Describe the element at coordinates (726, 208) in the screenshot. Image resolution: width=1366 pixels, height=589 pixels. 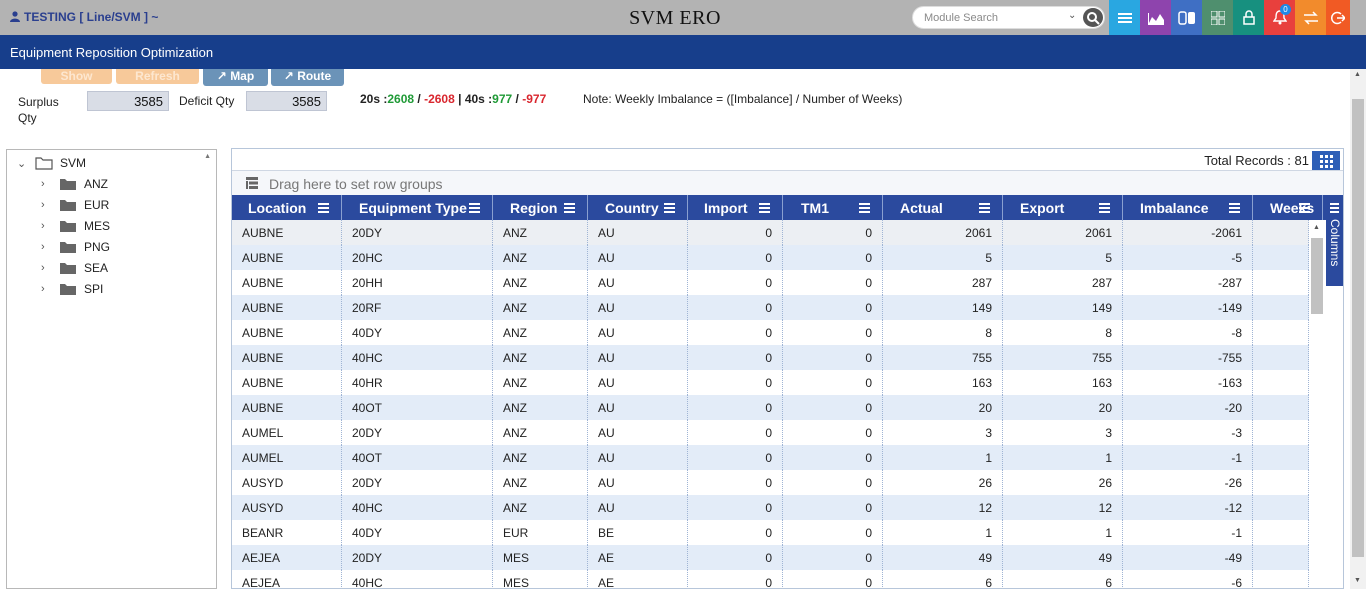
I see `column-header-label: Import` at that location.